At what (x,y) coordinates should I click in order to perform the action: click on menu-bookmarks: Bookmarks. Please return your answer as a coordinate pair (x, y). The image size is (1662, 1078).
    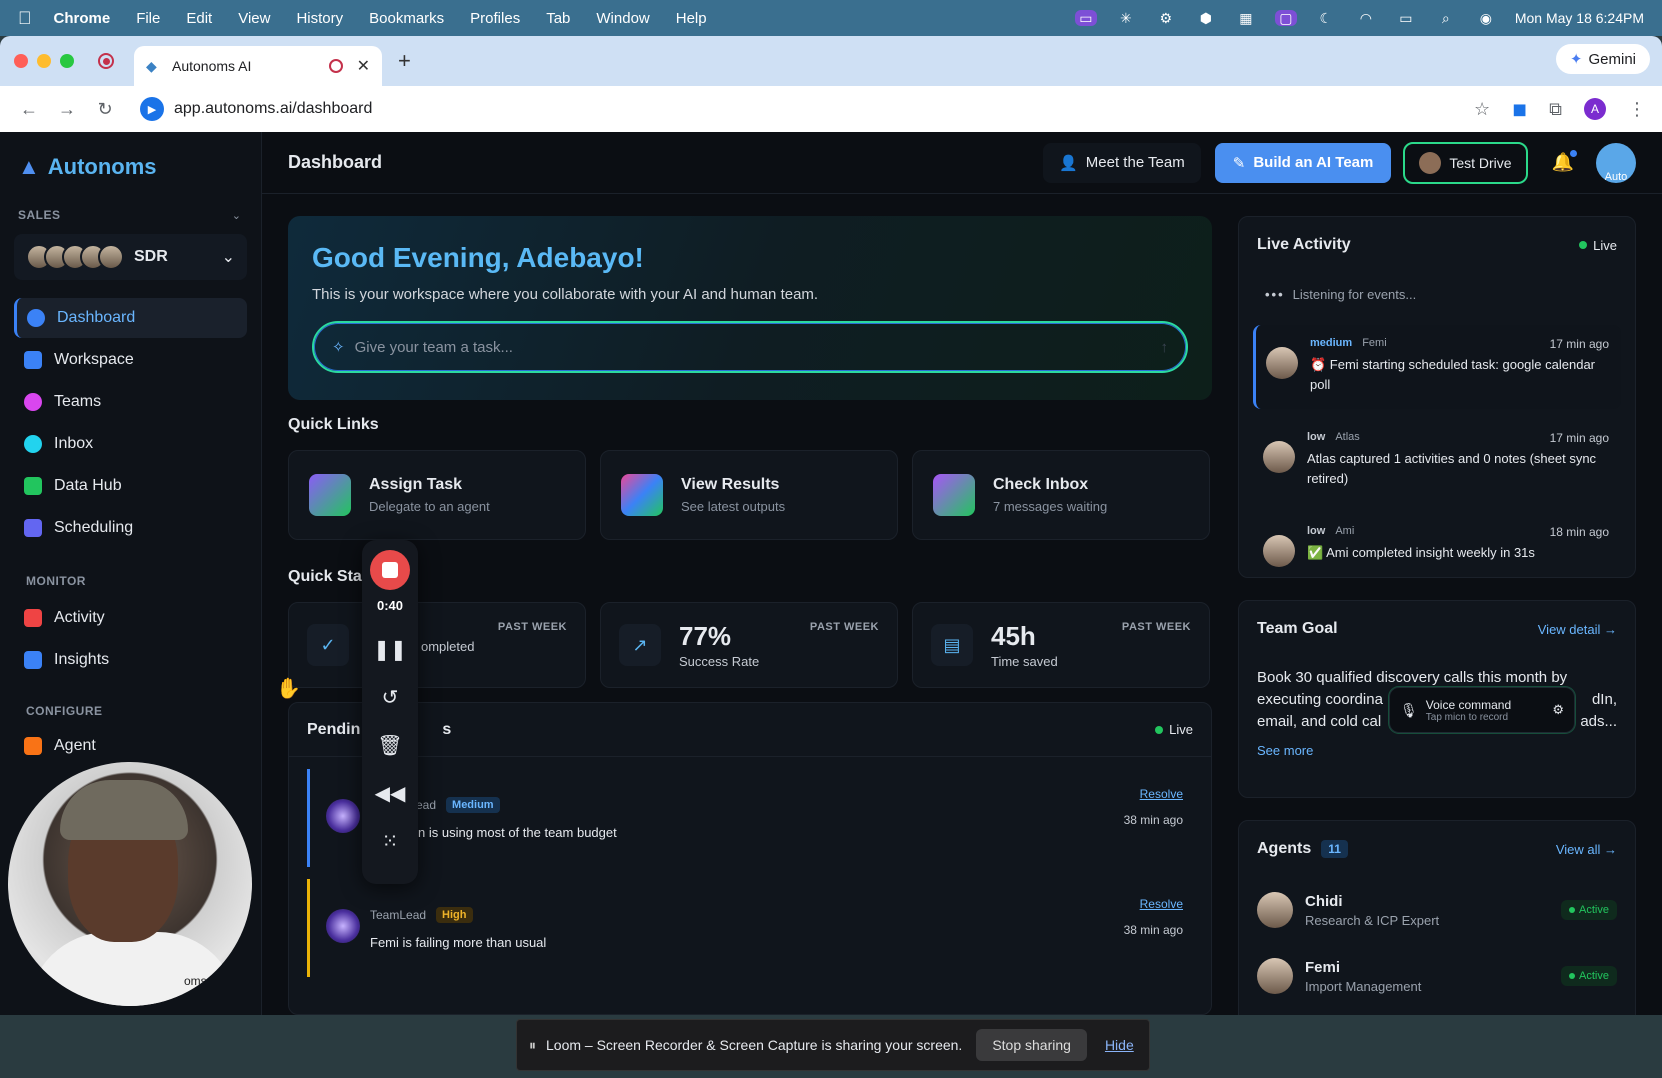
    Looking at the image, I should click on (406, 18).